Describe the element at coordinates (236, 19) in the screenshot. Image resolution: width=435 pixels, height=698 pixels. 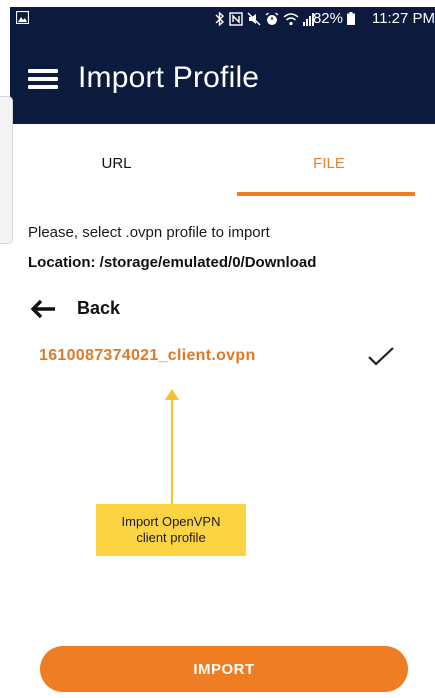
I see `nfc-icon` at that location.